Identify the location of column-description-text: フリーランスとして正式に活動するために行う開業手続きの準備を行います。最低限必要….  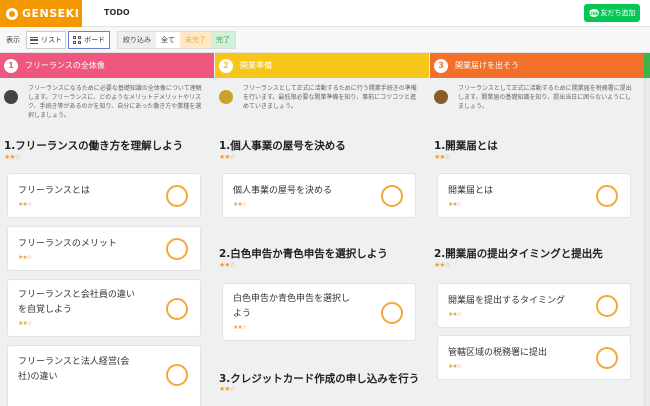
(330, 97).